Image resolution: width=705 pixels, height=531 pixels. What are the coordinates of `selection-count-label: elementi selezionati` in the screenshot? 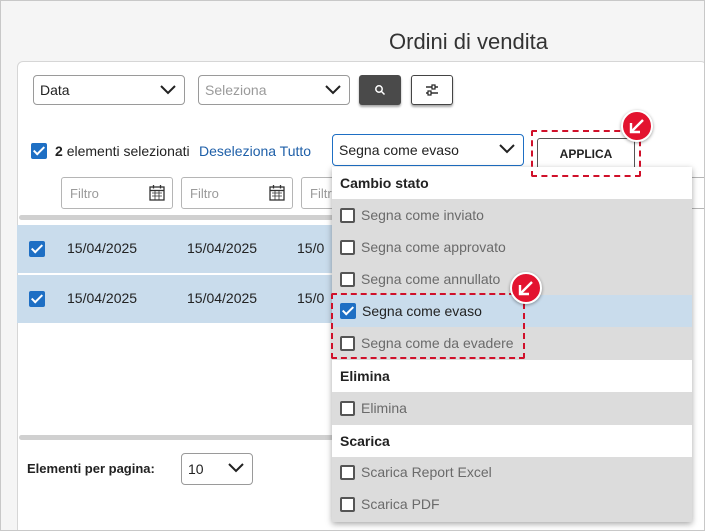 It's located at (128, 151).